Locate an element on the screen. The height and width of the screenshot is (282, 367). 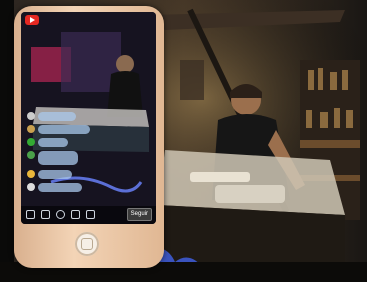
left-dark-edge is located at coordinates (7, 141).